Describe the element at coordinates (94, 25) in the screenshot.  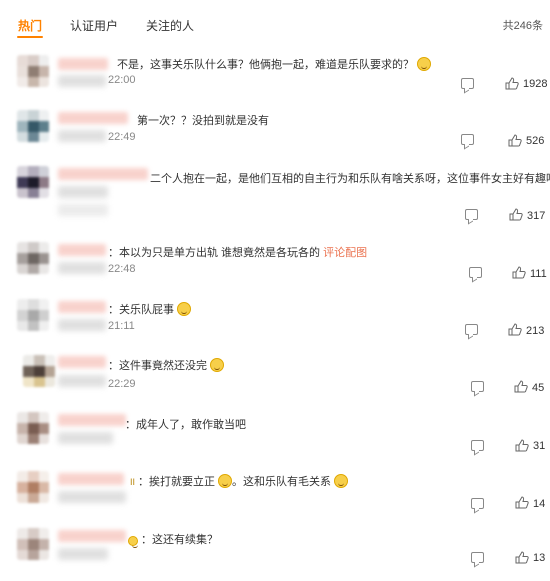
I see `tab-verified-users: 认证用户` at that location.